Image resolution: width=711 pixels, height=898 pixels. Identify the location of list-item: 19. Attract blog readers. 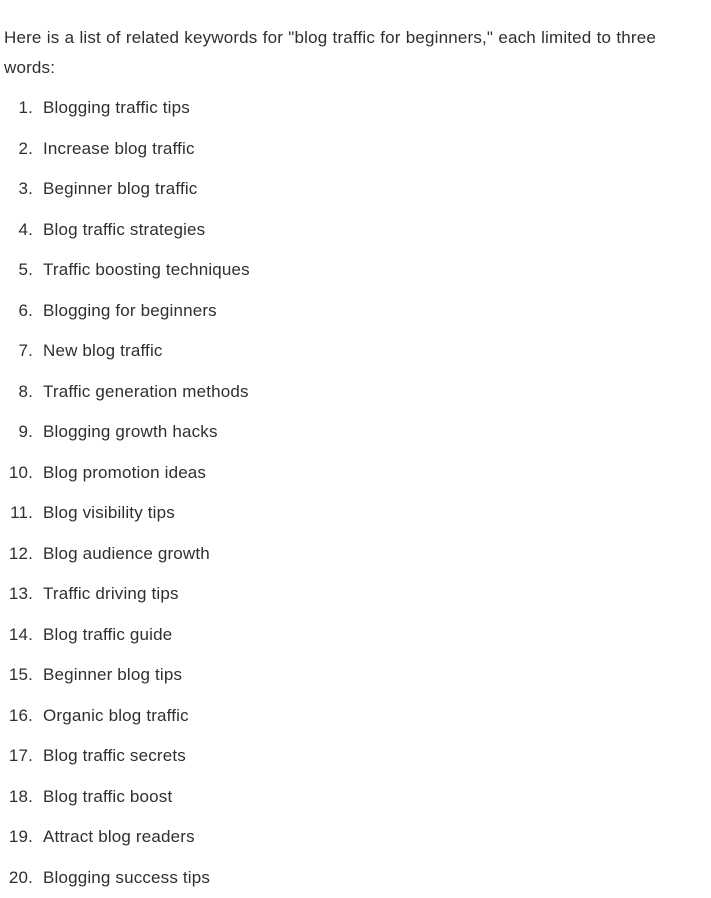
(350, 837).